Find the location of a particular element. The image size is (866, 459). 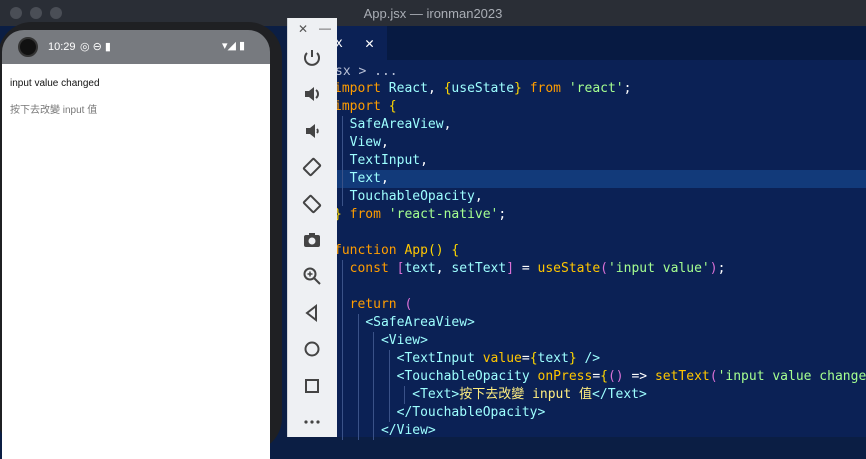

code-token: import is located at coordinates (361, 106).